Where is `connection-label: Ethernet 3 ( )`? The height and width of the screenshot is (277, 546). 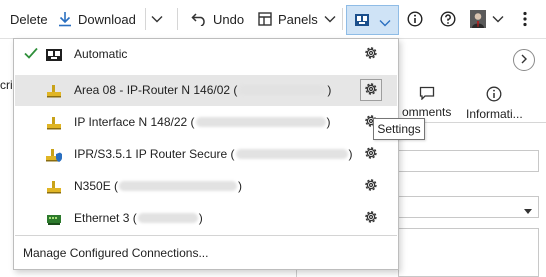
connection-label: Ethernet 3 ( ) is located at coordinates (138, 218).